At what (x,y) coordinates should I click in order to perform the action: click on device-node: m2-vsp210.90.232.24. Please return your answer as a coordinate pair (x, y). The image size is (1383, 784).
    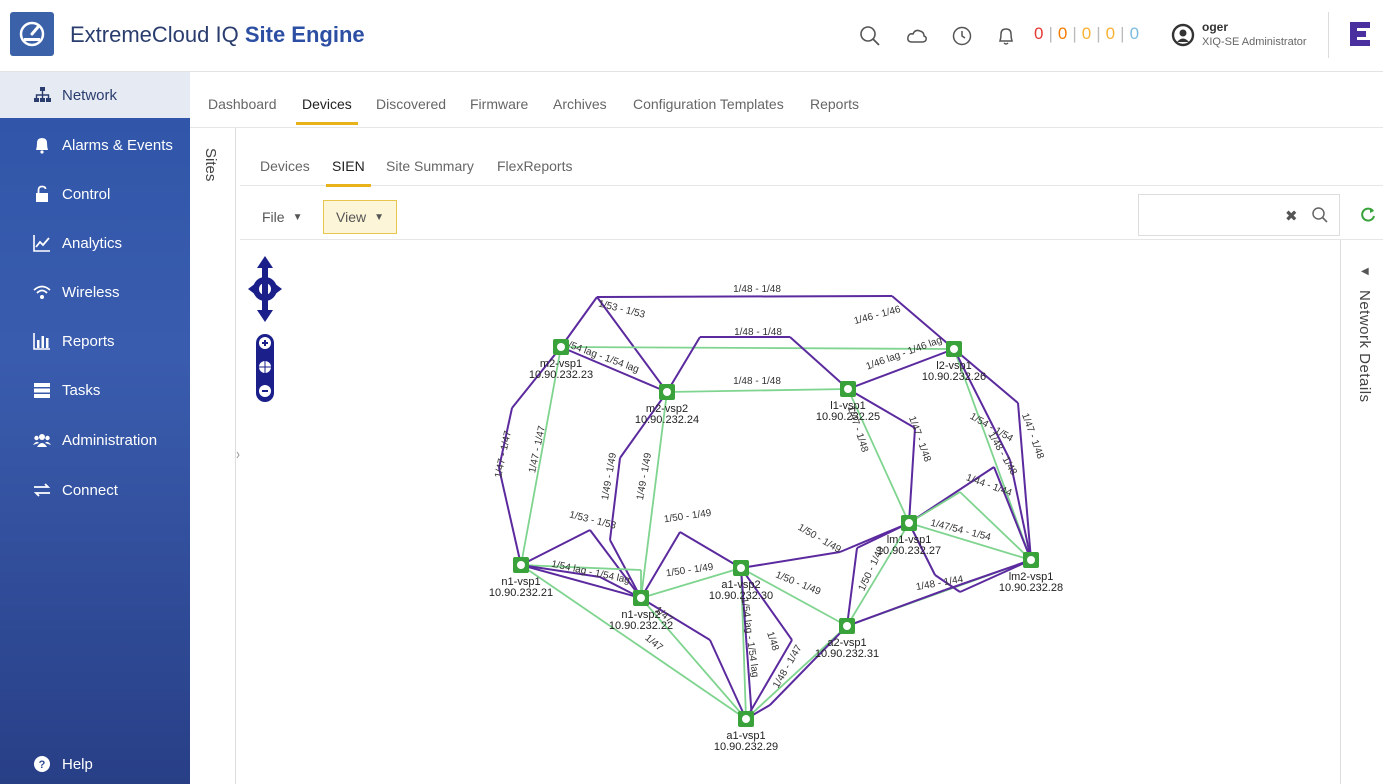
    Looking at the image, I should click on (667, 405).